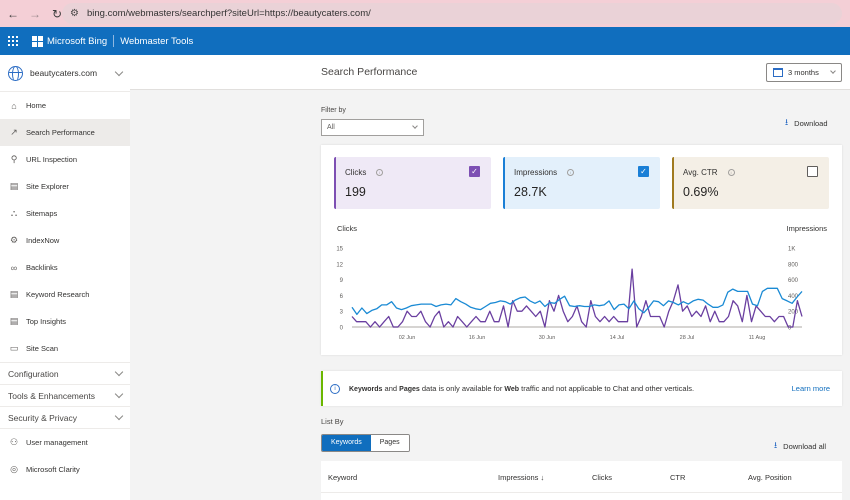  I want to click on site-settings-icon: ⚙, so click(74, 13).